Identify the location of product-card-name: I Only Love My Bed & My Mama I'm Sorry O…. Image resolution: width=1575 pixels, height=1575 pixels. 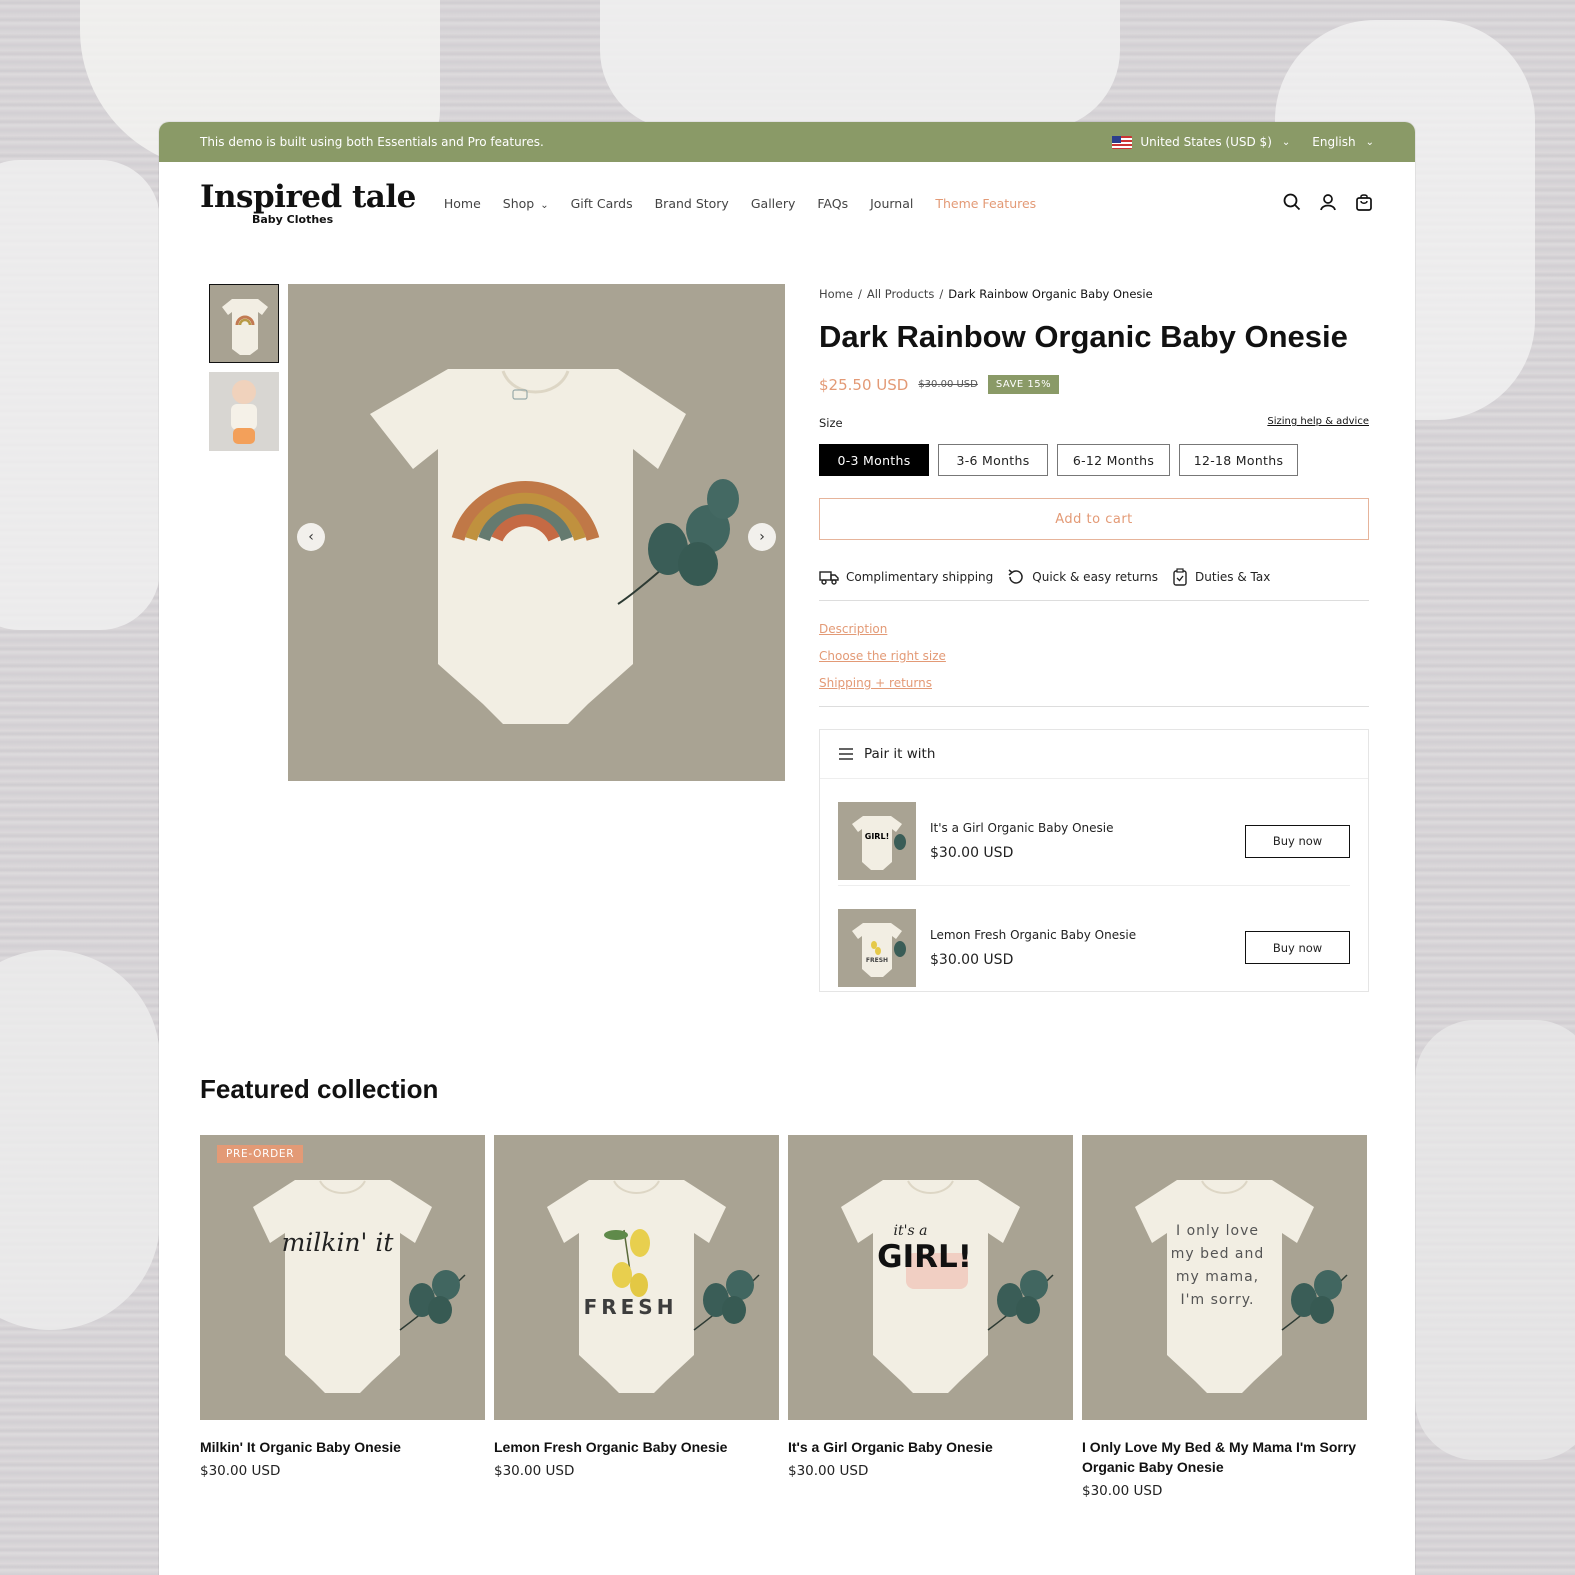
(1224, 1457).